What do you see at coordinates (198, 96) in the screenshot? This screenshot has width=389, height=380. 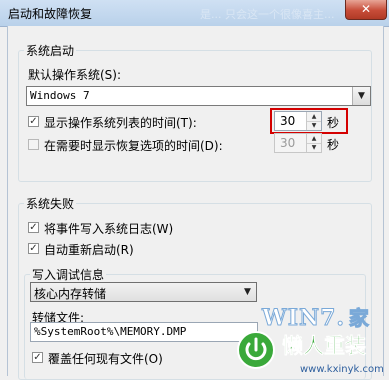 I see `default-os-select: Windows 7 ▼` at bounding box center [198, 96].